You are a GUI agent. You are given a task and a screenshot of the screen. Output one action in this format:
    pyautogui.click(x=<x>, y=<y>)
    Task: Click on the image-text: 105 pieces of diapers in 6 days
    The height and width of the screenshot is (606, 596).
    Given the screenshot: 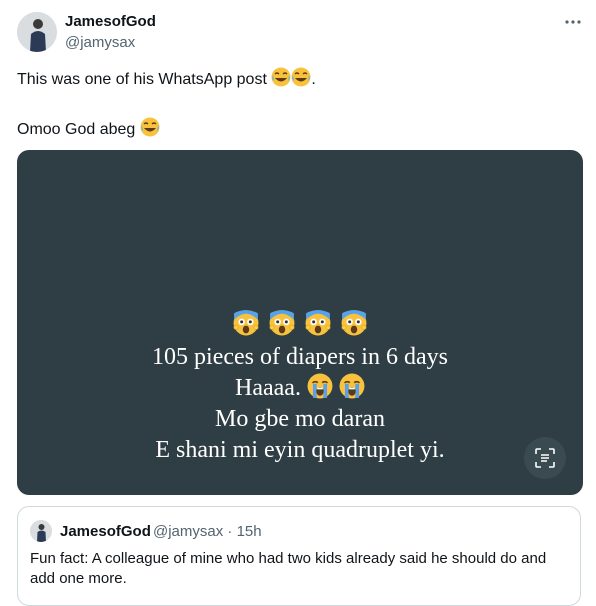 What is the action you would take?
    pyautogui.click(x=300, y=357)
    